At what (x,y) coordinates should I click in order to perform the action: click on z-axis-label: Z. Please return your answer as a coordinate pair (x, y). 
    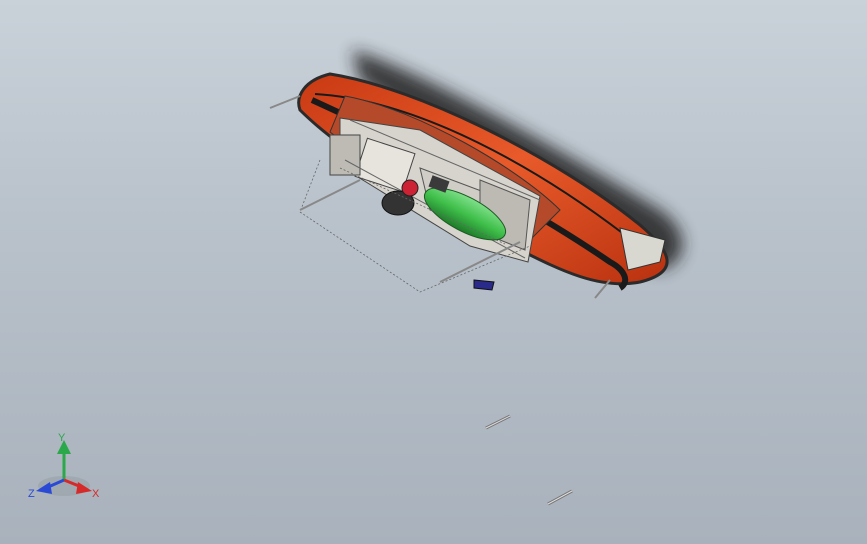
    Looking at the image, I should click on (31, 494).